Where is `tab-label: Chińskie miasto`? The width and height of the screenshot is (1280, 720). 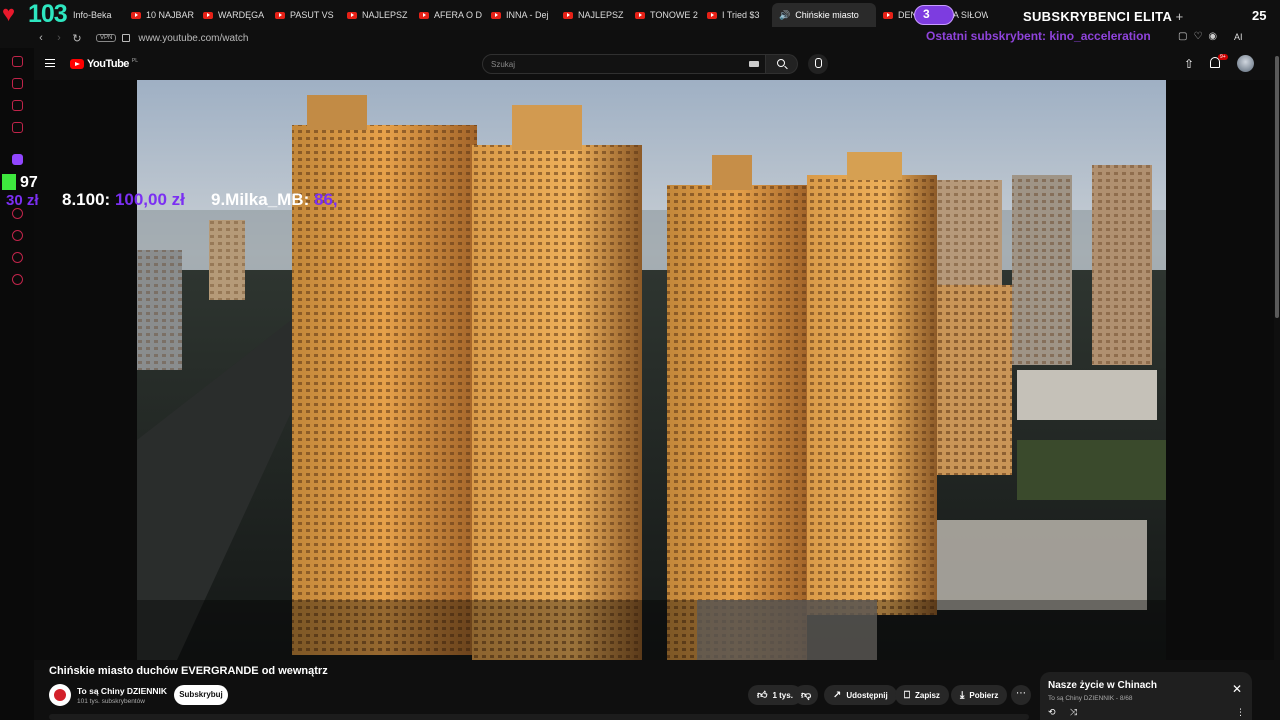
tab-label: Chińskie miasto is located at coordinates (827, 15).